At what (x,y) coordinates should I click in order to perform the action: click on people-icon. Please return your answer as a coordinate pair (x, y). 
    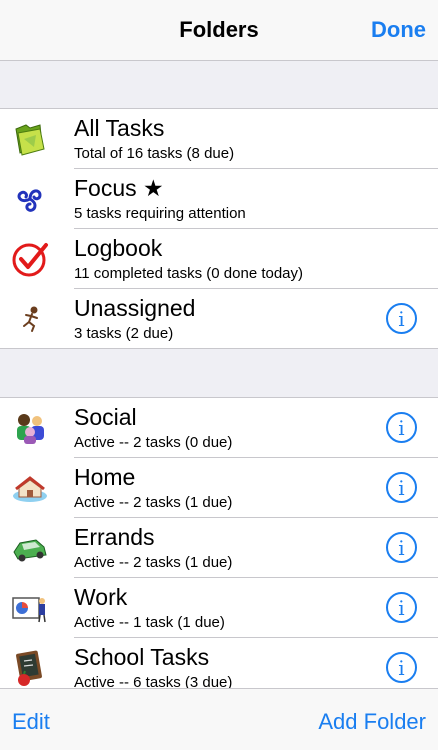
    Looking at the image, I should click on (30, 428).